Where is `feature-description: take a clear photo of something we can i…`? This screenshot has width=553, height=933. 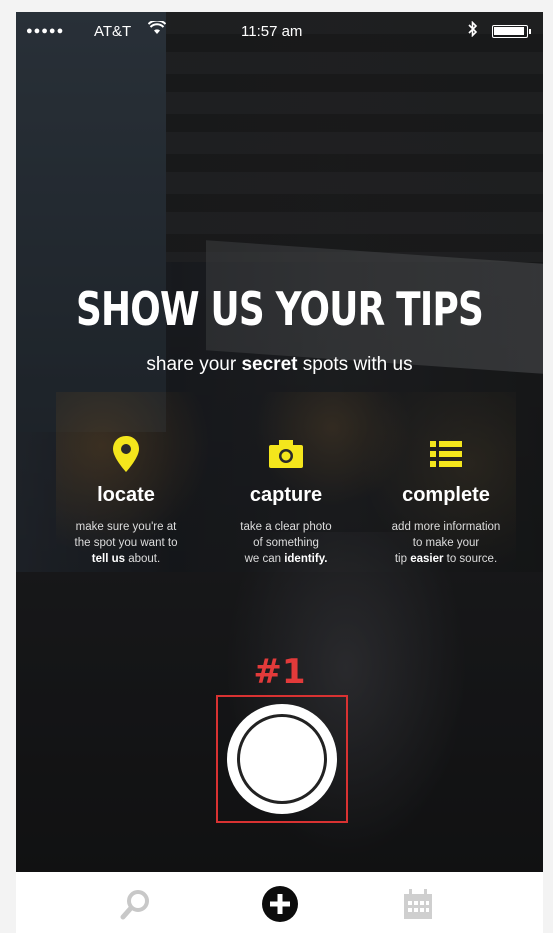
feature-description: take a clear photo of something we can i… is located at coordinates (286, 543).